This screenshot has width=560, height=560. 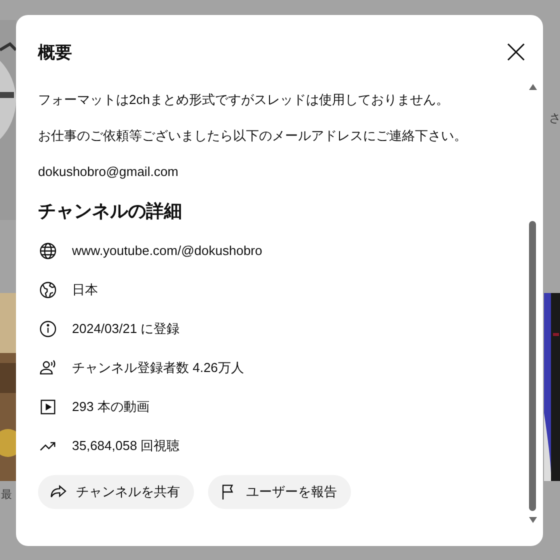 I want to click on detail-text: 日本, so click(x=85, y=289).